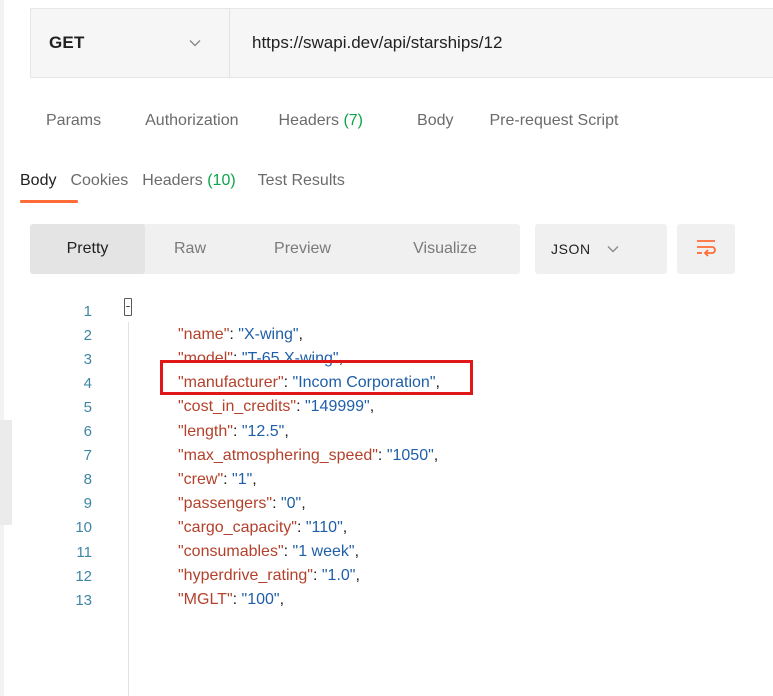 The height and width of the screenshot is (696, 773). I want to click on json-value: "1", so click(242, 479).